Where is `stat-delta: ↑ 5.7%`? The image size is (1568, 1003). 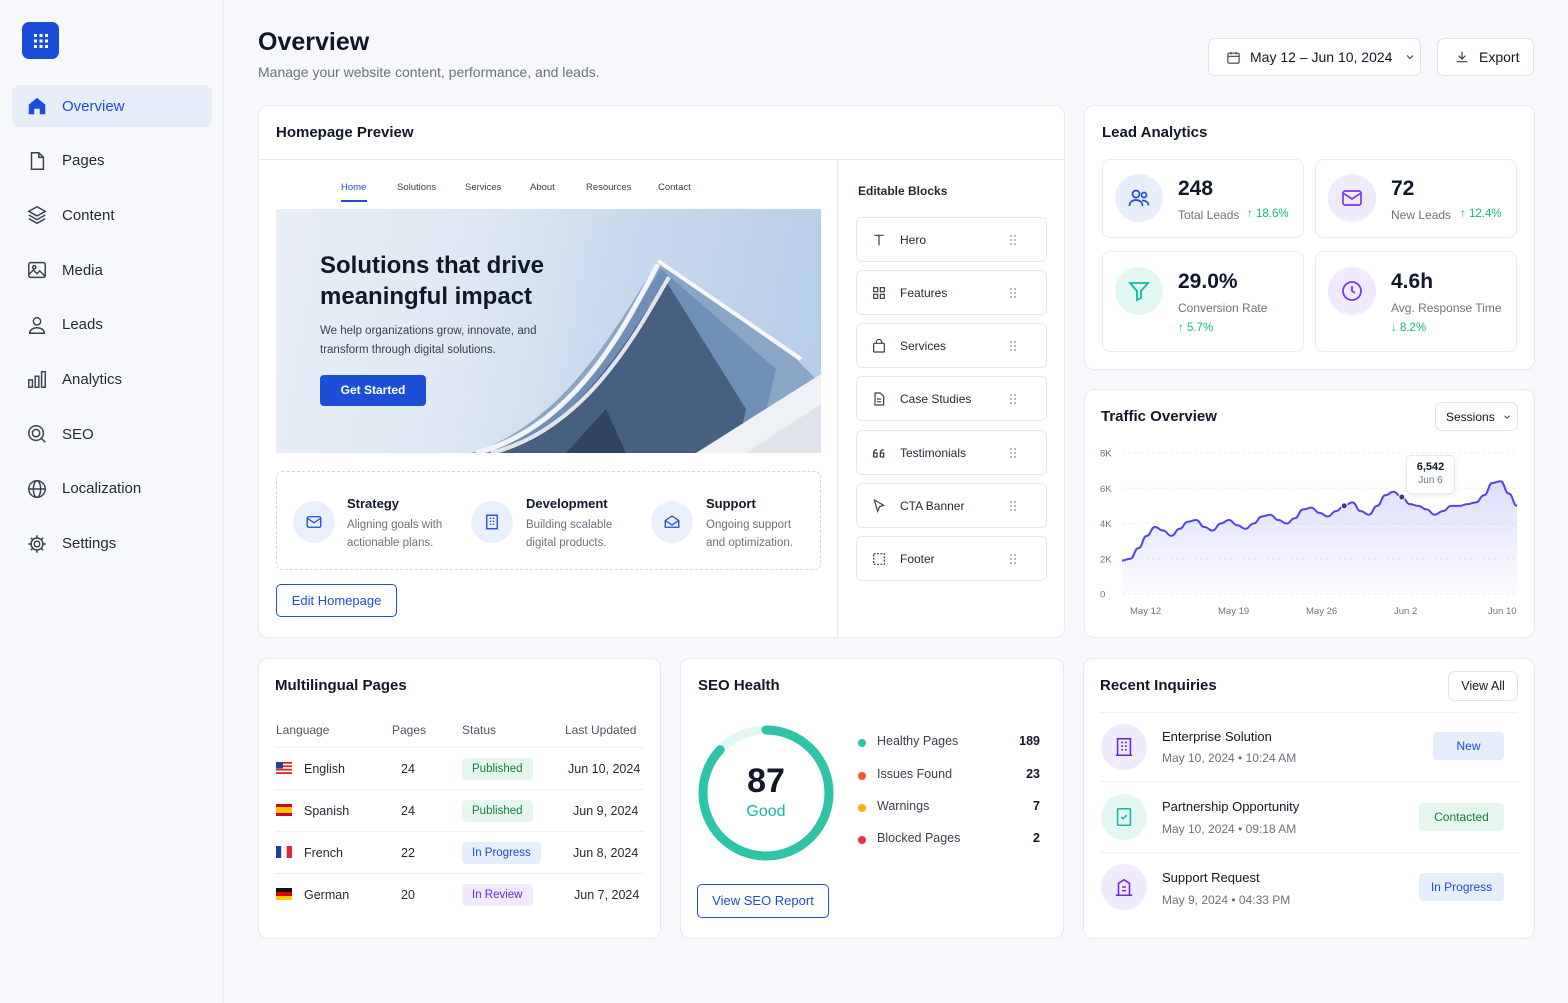
stat-delta: ↑ 5.7% is located at coordinates (1196, 328).